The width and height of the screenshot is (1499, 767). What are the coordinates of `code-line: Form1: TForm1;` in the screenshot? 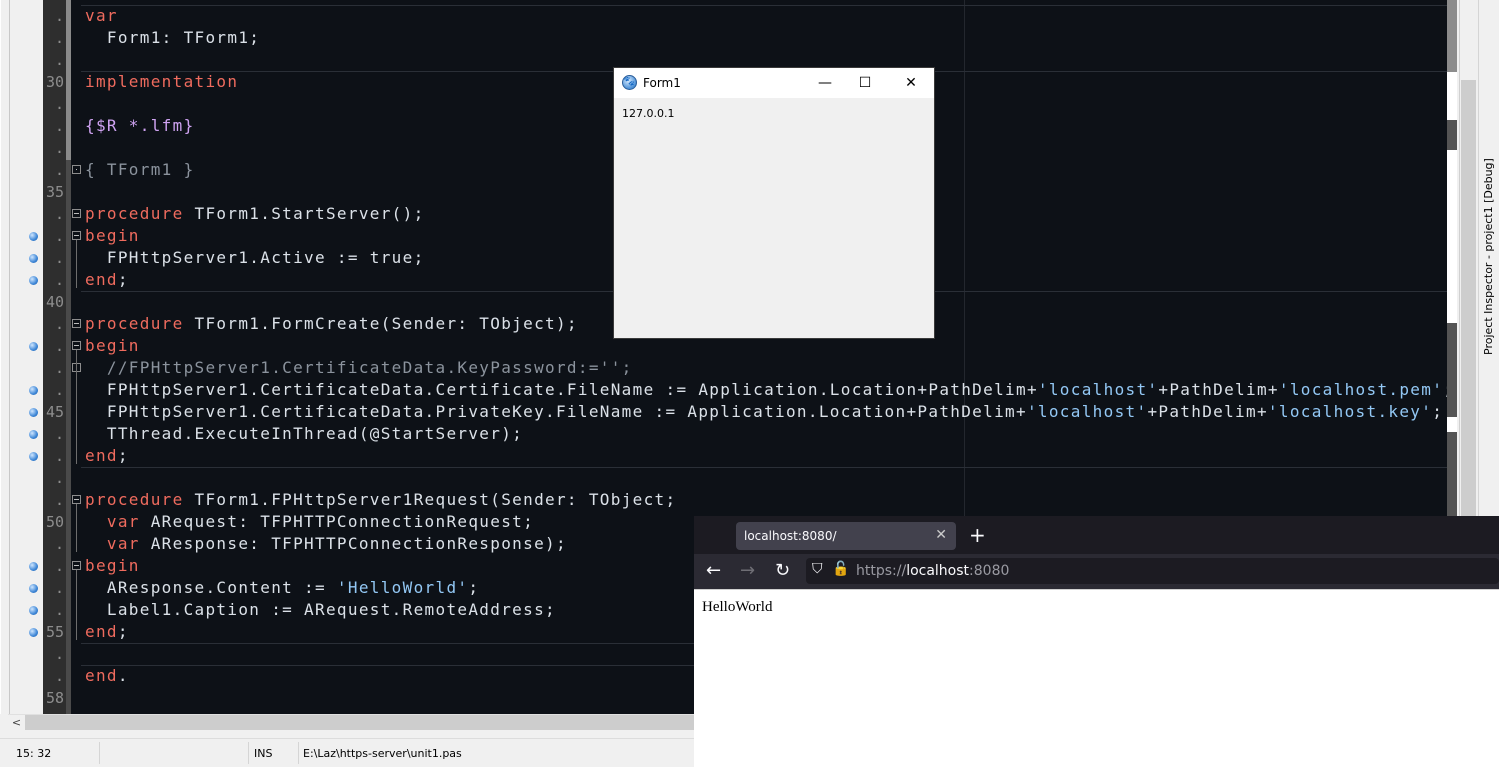 It's located at (172, 38).